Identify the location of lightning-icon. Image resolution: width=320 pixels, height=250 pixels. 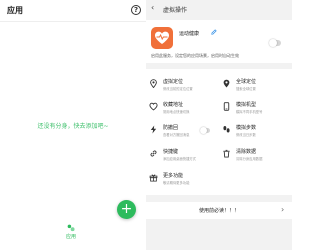
(153, 129).